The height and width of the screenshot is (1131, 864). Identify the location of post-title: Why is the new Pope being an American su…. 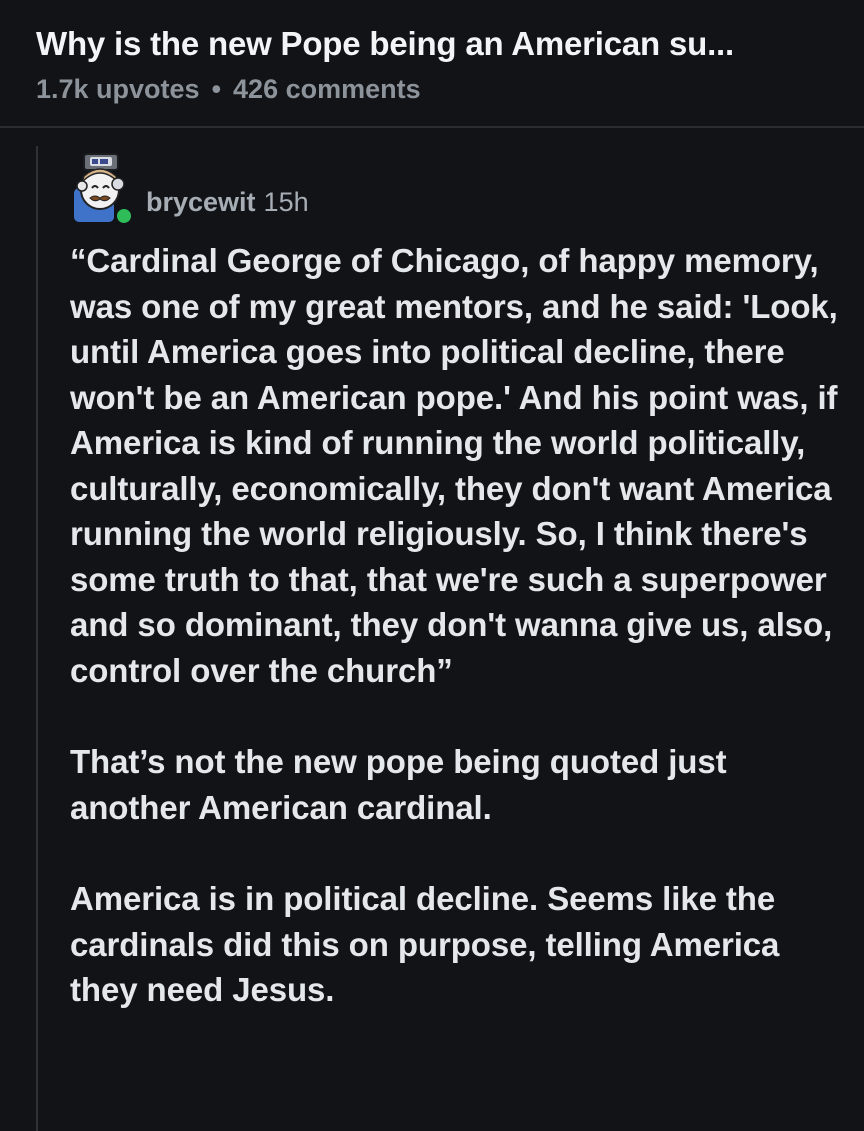
(432, 44).